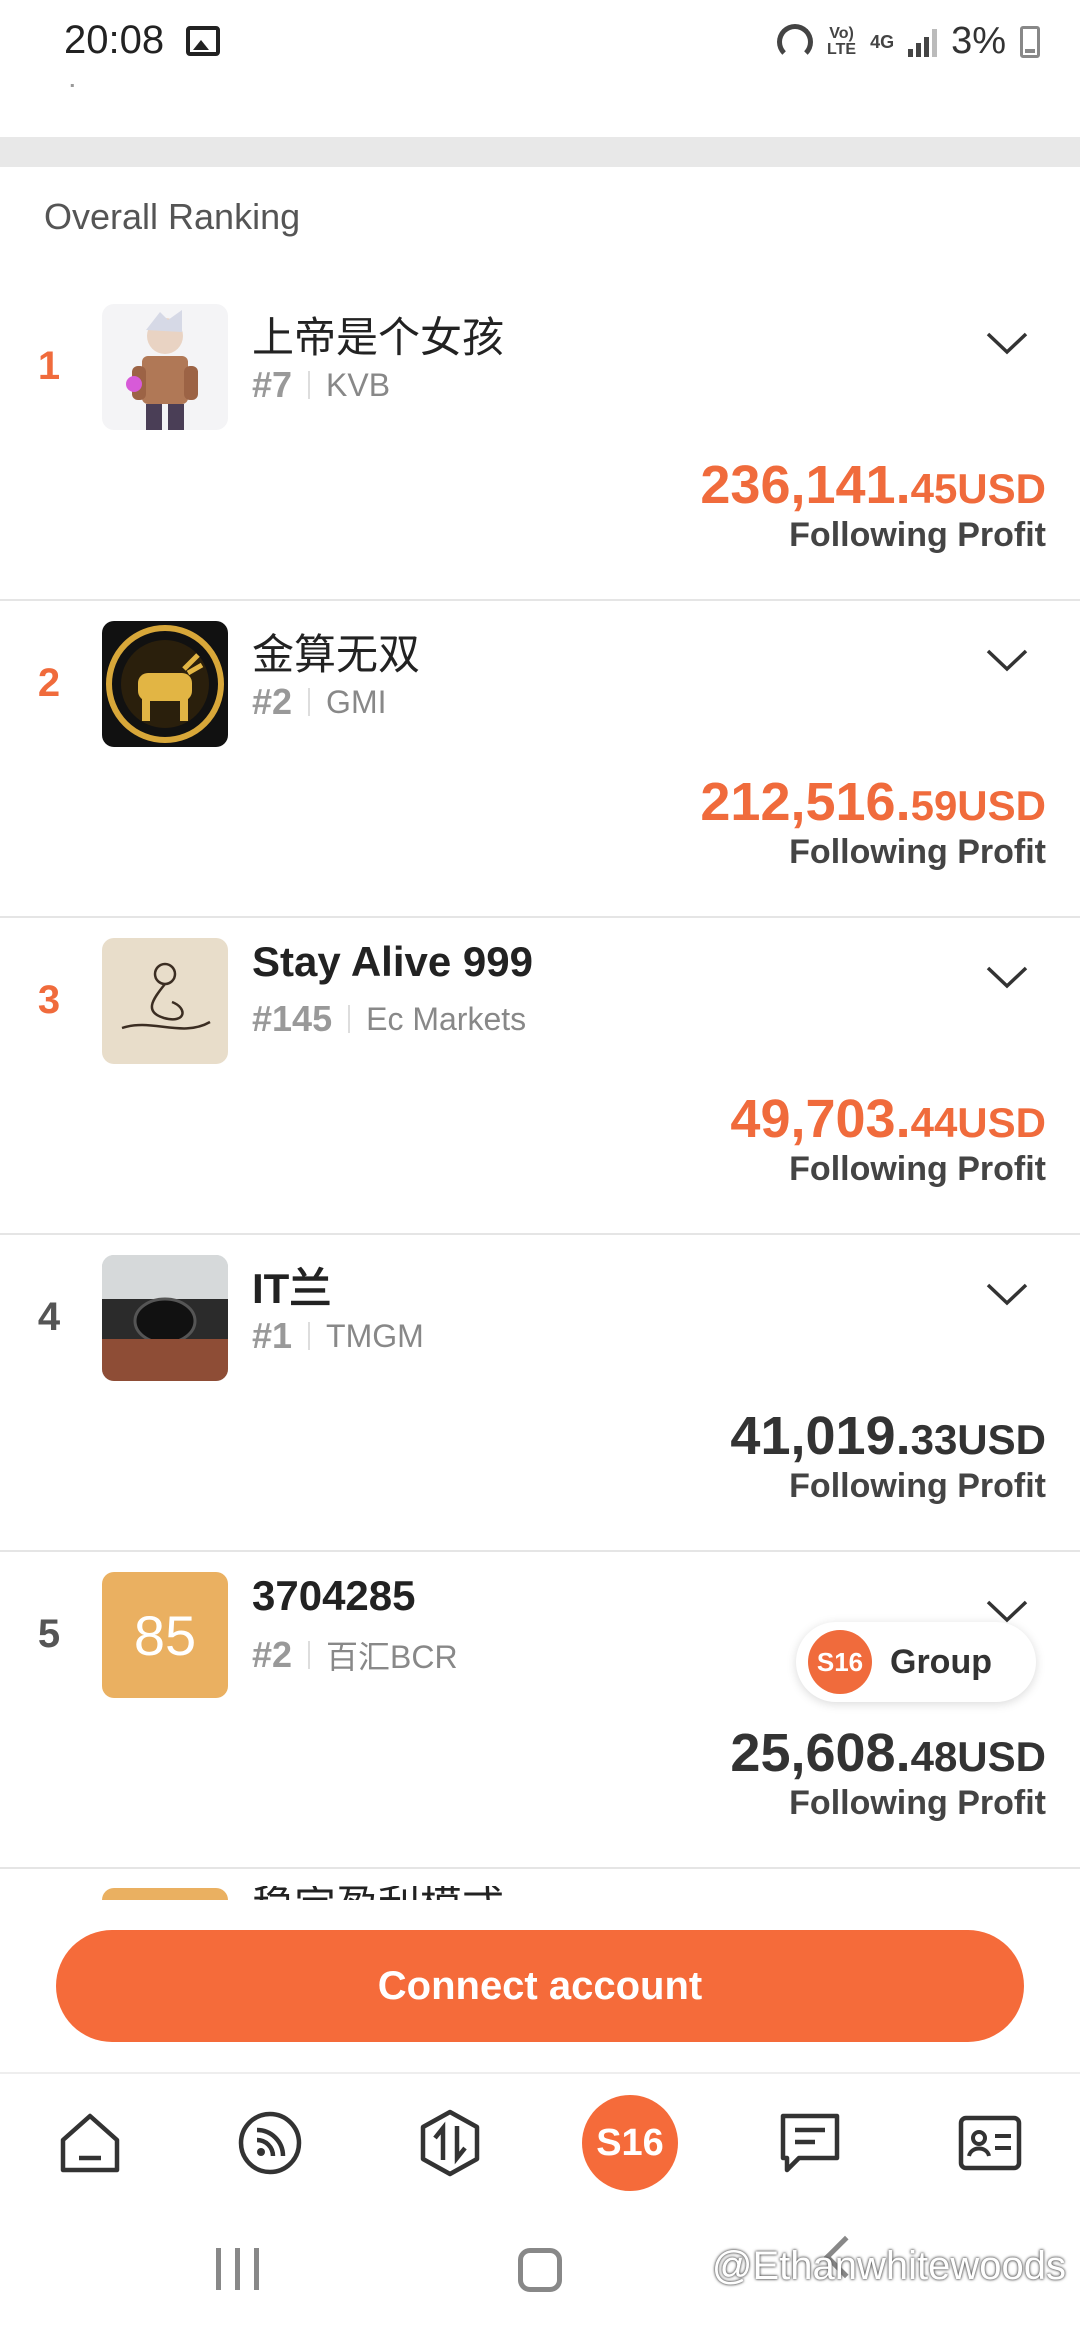  I want to click on section-title: Overall Ranking, so click(172, 216).